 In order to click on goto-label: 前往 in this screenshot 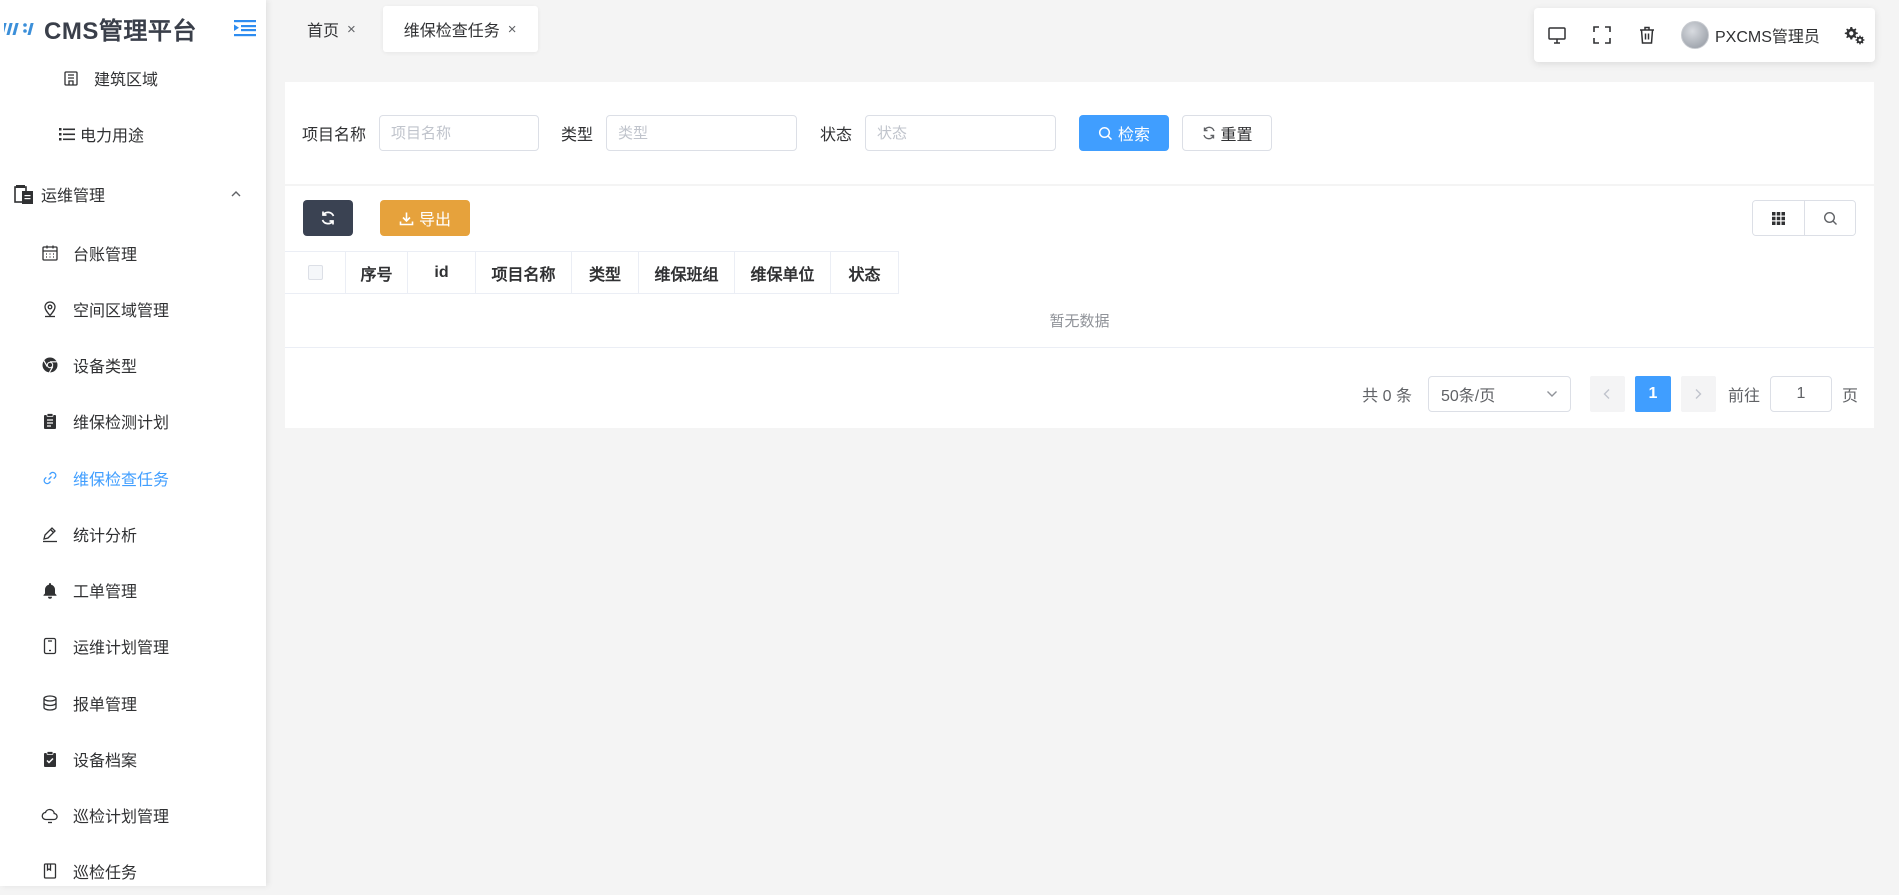, I will do `click(1743, 396)`.